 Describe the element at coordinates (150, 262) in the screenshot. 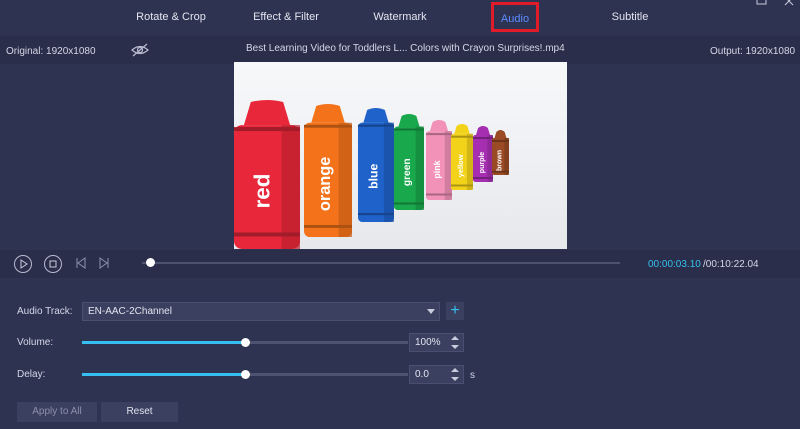

I see `timeline-handle` at that location.